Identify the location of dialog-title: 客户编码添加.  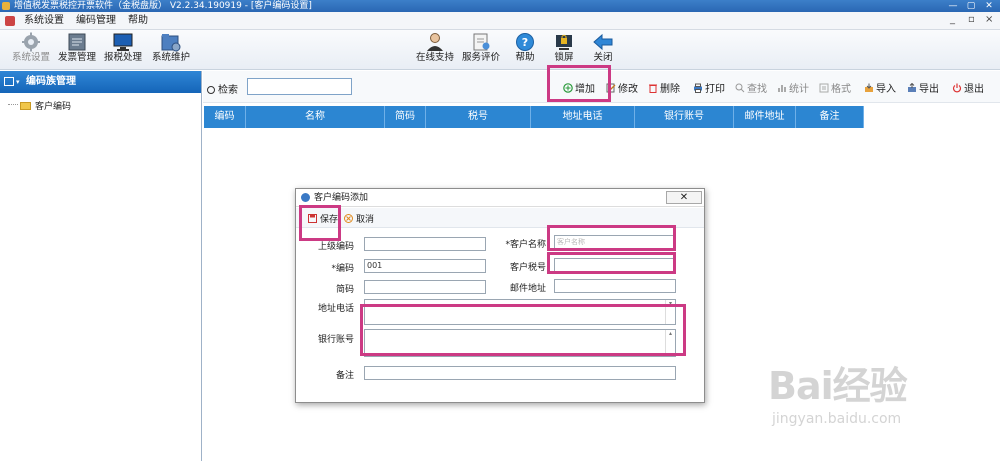
(341, 198).